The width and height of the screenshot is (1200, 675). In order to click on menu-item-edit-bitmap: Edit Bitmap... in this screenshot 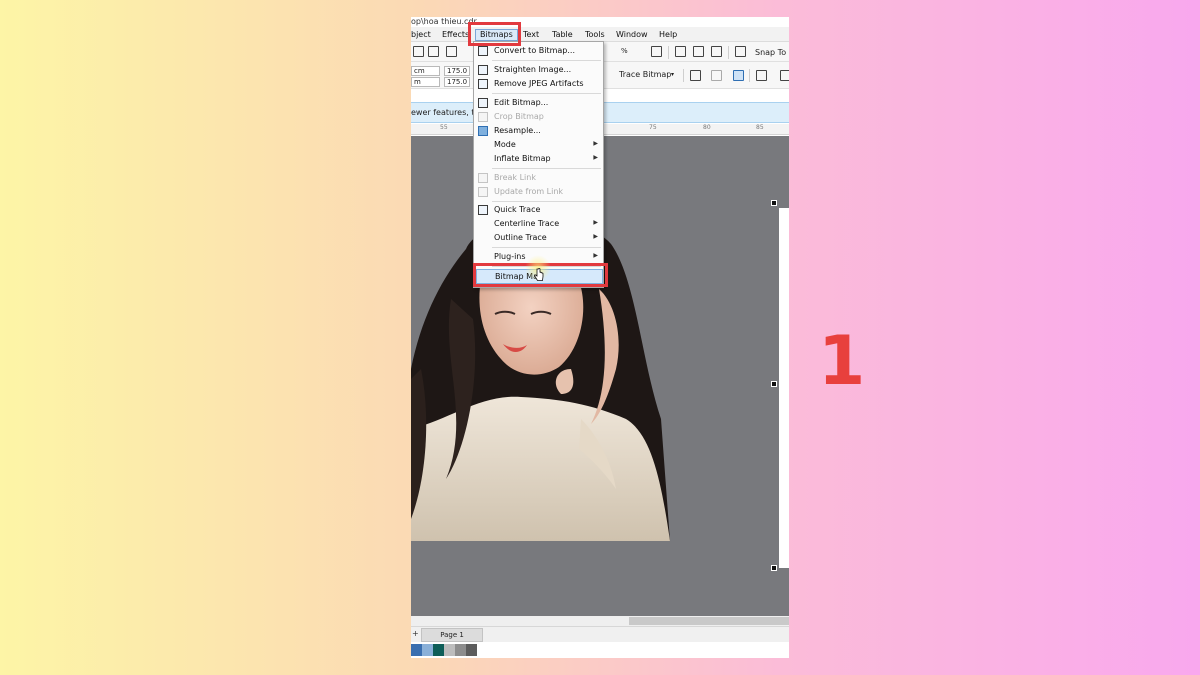, I will do `click(538, 103)`.